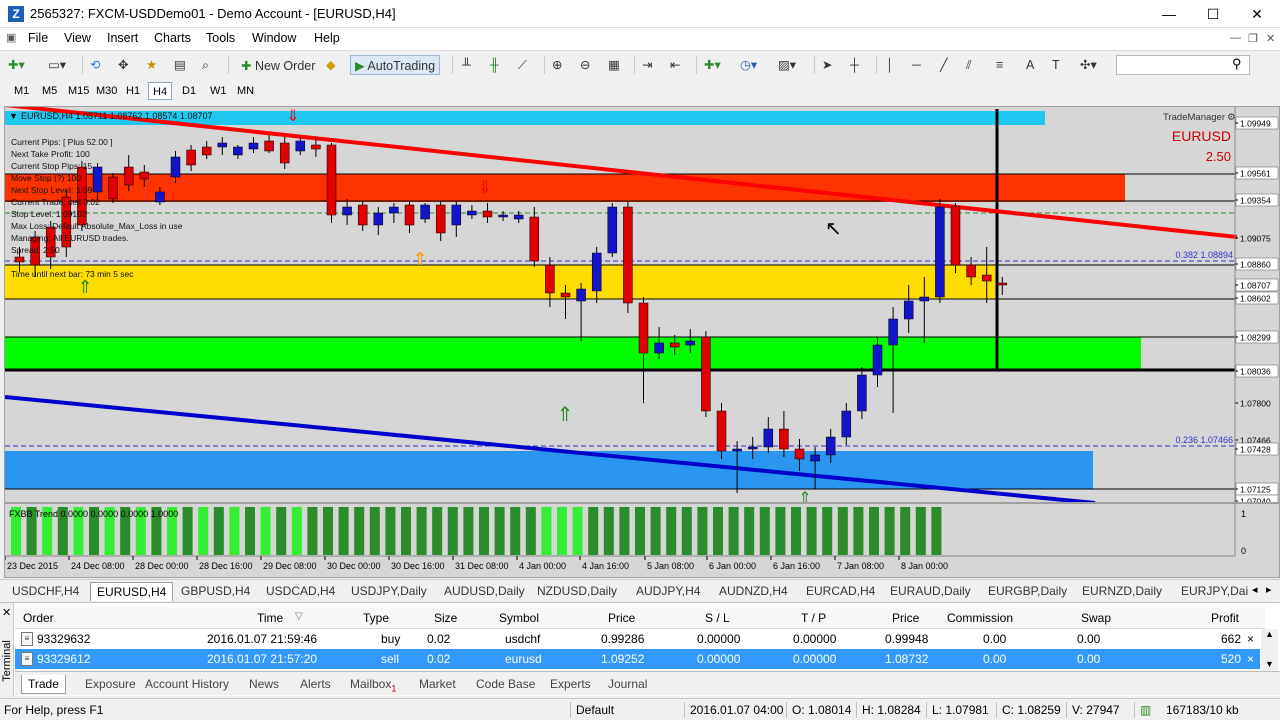  Describe the element at coordinates (187, 684) in the screenshot. I see `tab-account-history: Account History` at that location.